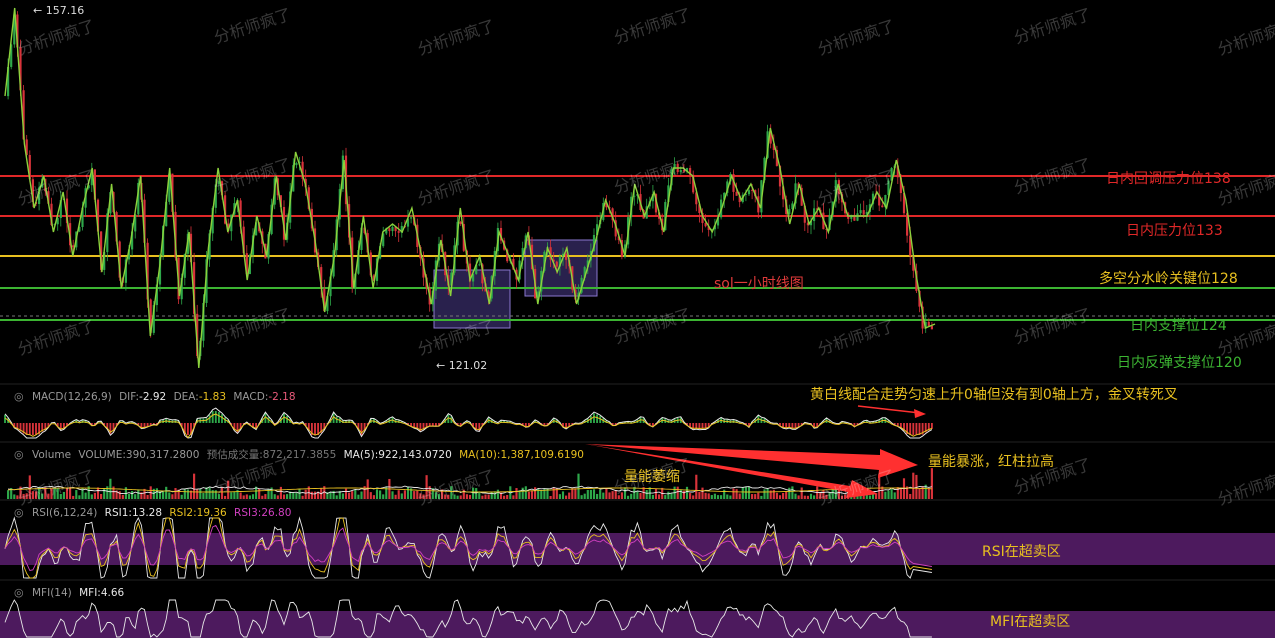  What do you see at coordinates (1168, 179) in the screenshot?
I see `level-label-138: 日内回调压力位138` at bounding box center [1168, 179].